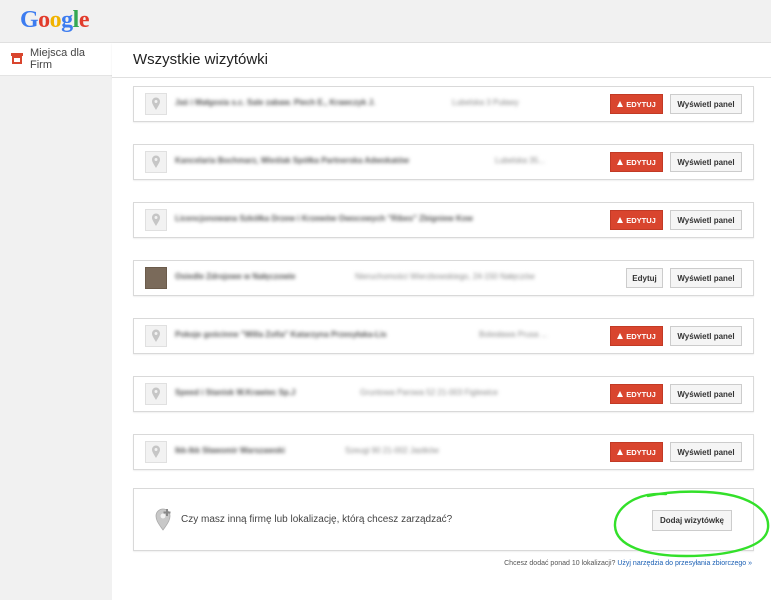 The height and width of the screenshot is (600, 771). Describe the element at coordinates (485, 102) in the screenshot. I see `listing-address: Lubelska 3 Puławy` at that location.